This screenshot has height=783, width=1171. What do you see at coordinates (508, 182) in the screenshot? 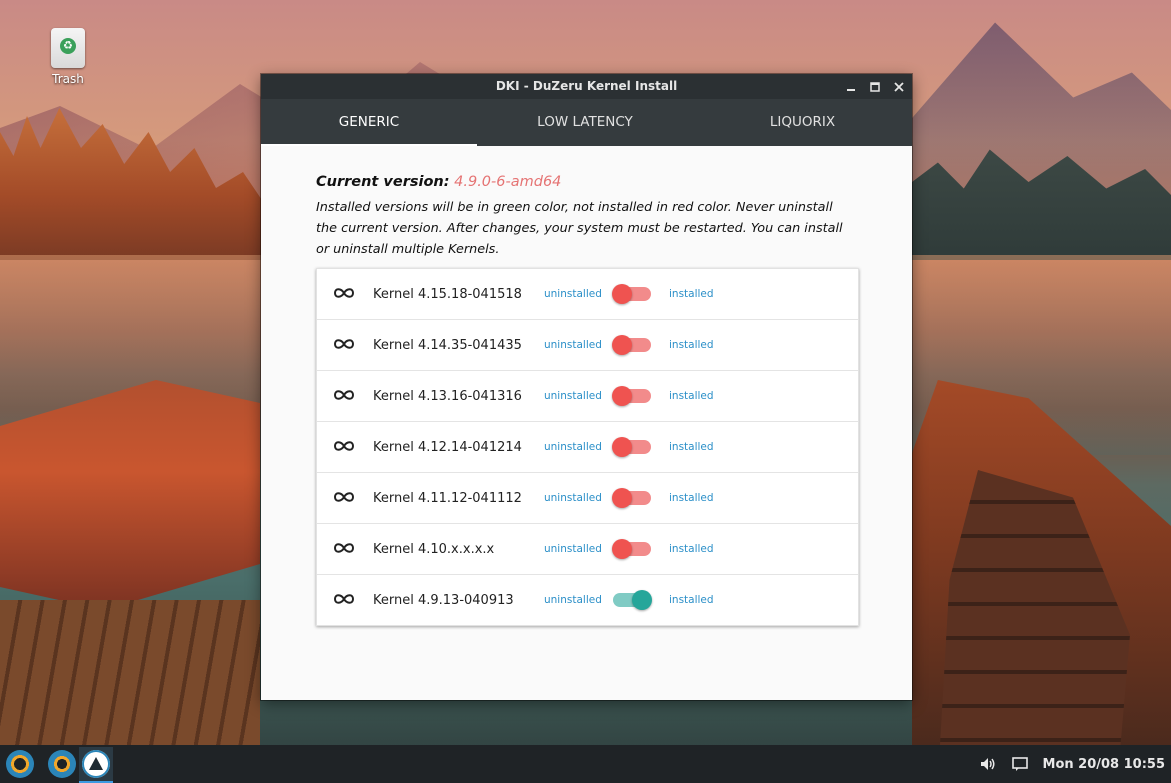
I see `current-version-value: 4.9.0-6-amd64` at bounding box center [508, 182].